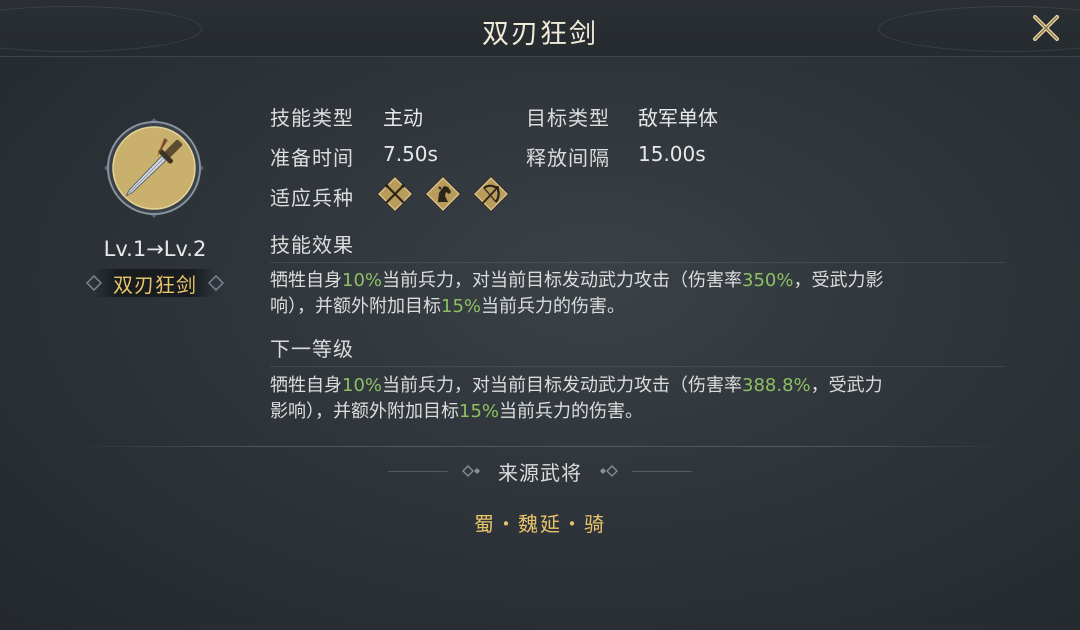 This screenshot has width=1080, height=630. I want to click on skill-icon-frame, so click(154, 168).